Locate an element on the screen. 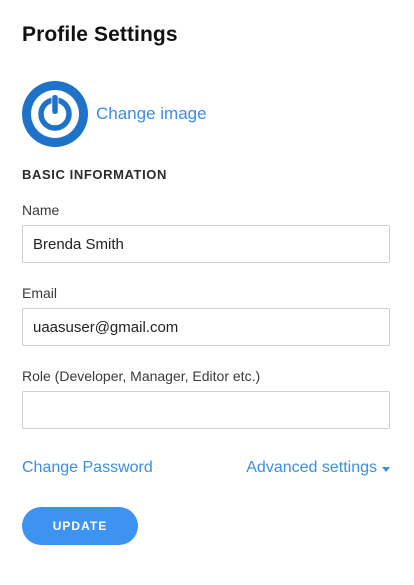  avatar-row: Change image is located at coordinates (114, 114).